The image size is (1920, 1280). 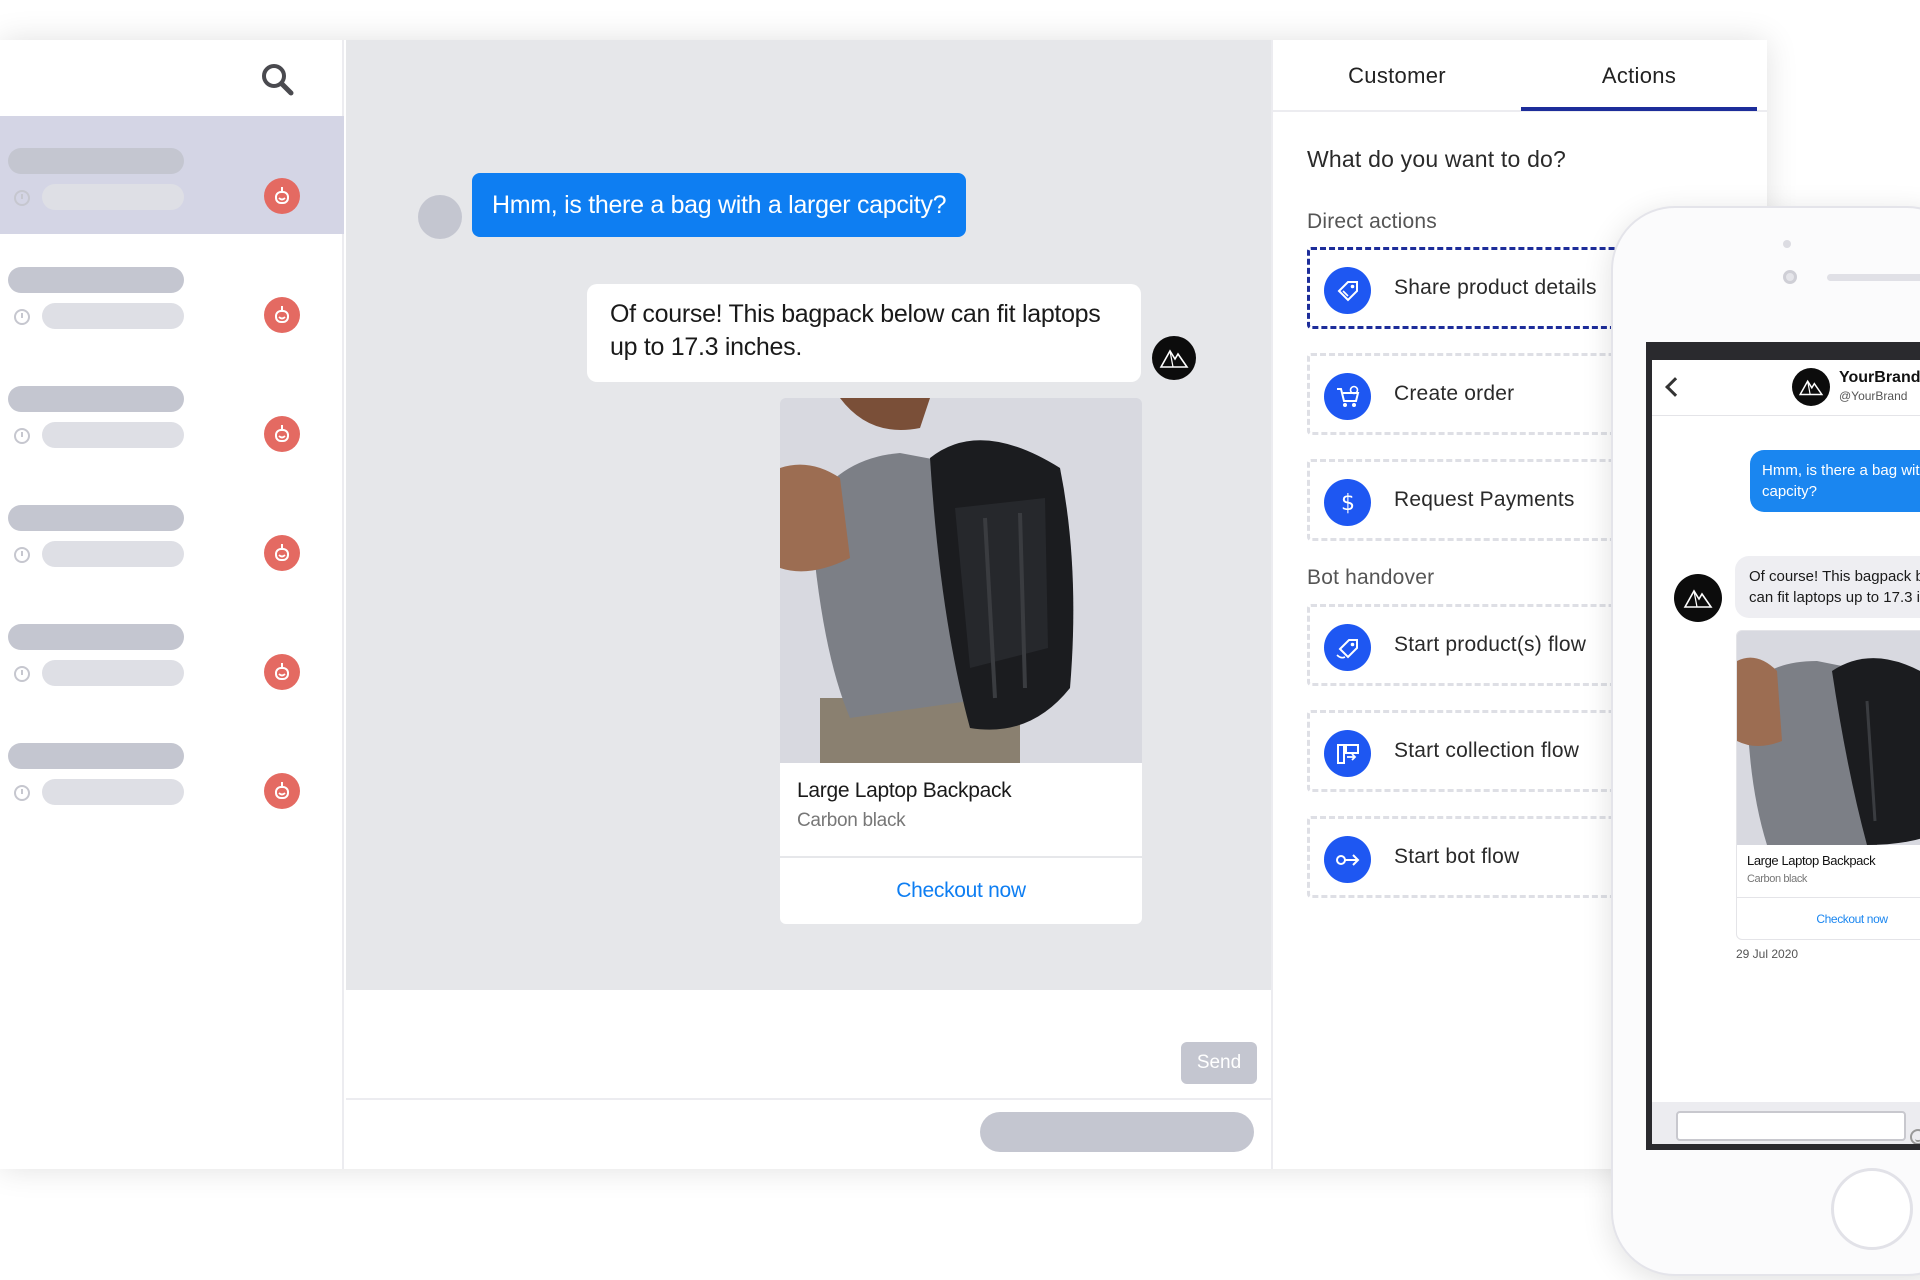 I want to click on phone-speaker, so click(x=1873, y=277).